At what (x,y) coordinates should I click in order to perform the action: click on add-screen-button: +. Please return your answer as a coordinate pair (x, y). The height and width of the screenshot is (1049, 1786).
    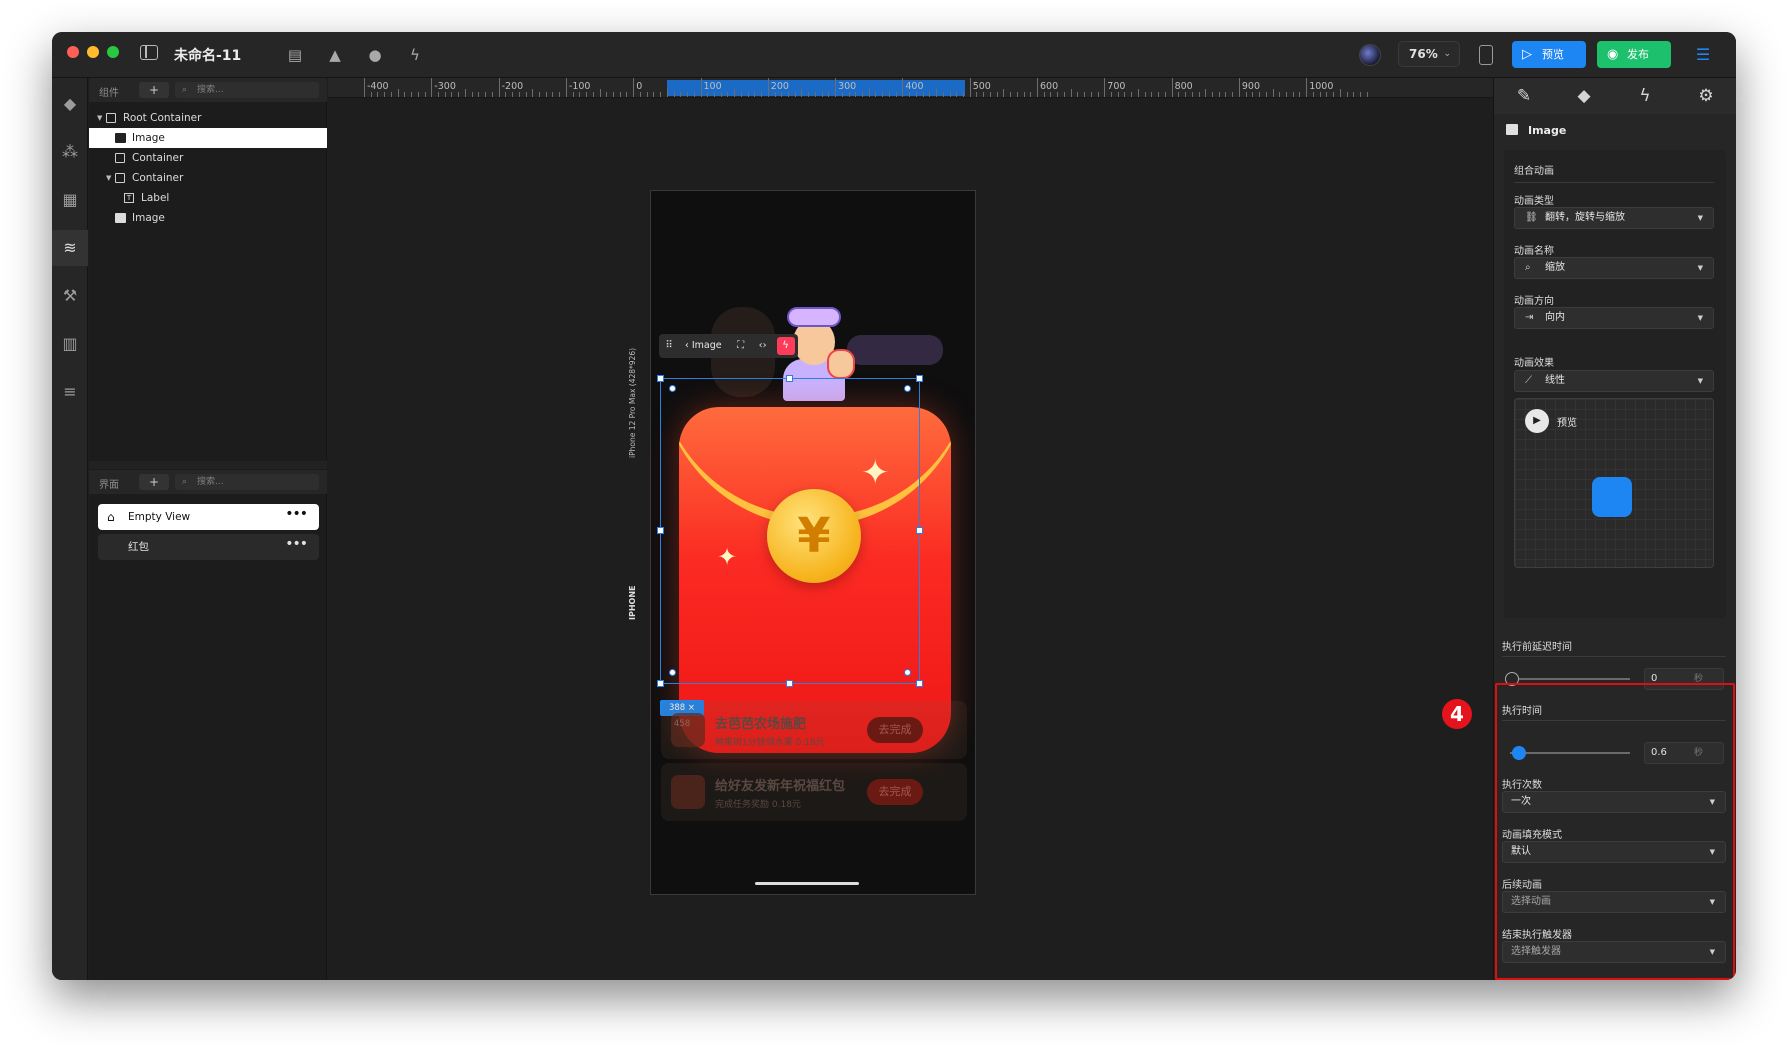
    Looking at the image, I should click on (154, 482).